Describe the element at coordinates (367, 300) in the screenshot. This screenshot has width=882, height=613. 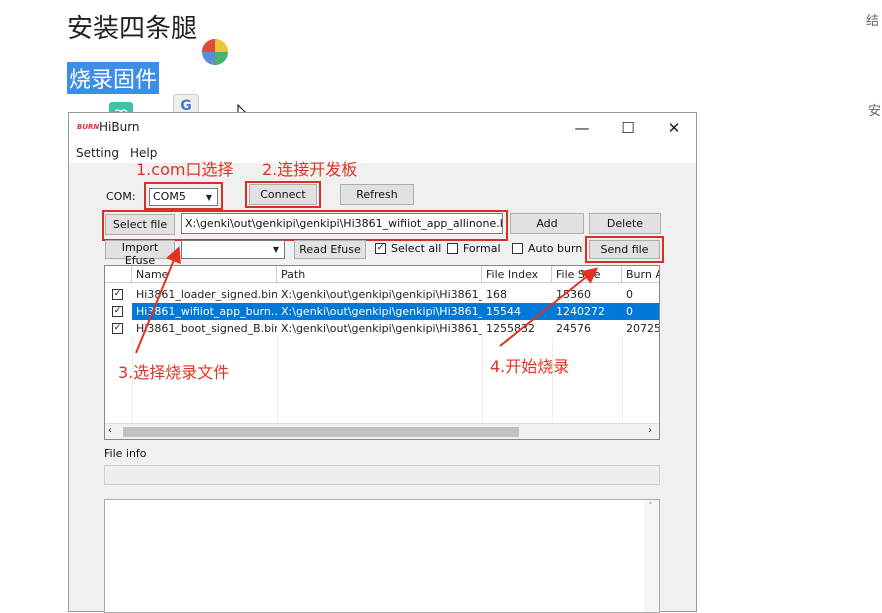
I see `annotation-arrows` at that location.